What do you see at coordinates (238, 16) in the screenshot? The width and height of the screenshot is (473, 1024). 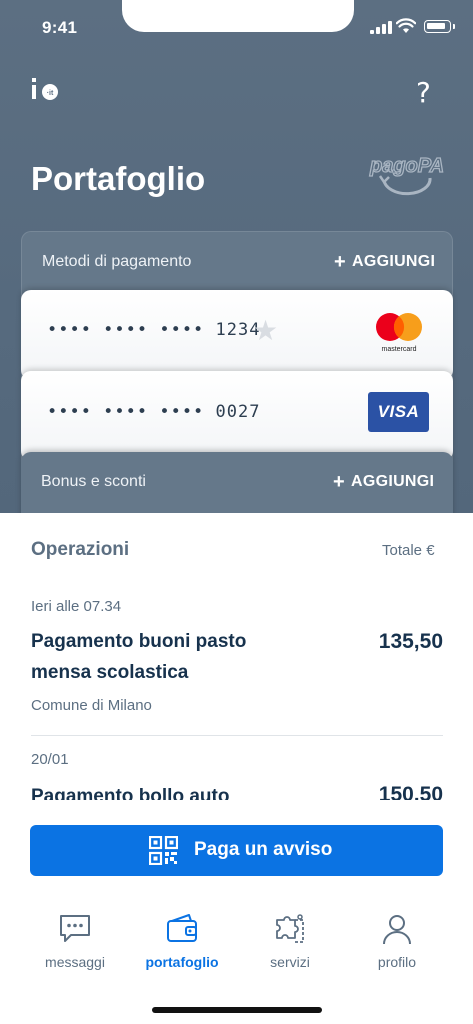 I see `device-notch` at bounding box center [238, 16].